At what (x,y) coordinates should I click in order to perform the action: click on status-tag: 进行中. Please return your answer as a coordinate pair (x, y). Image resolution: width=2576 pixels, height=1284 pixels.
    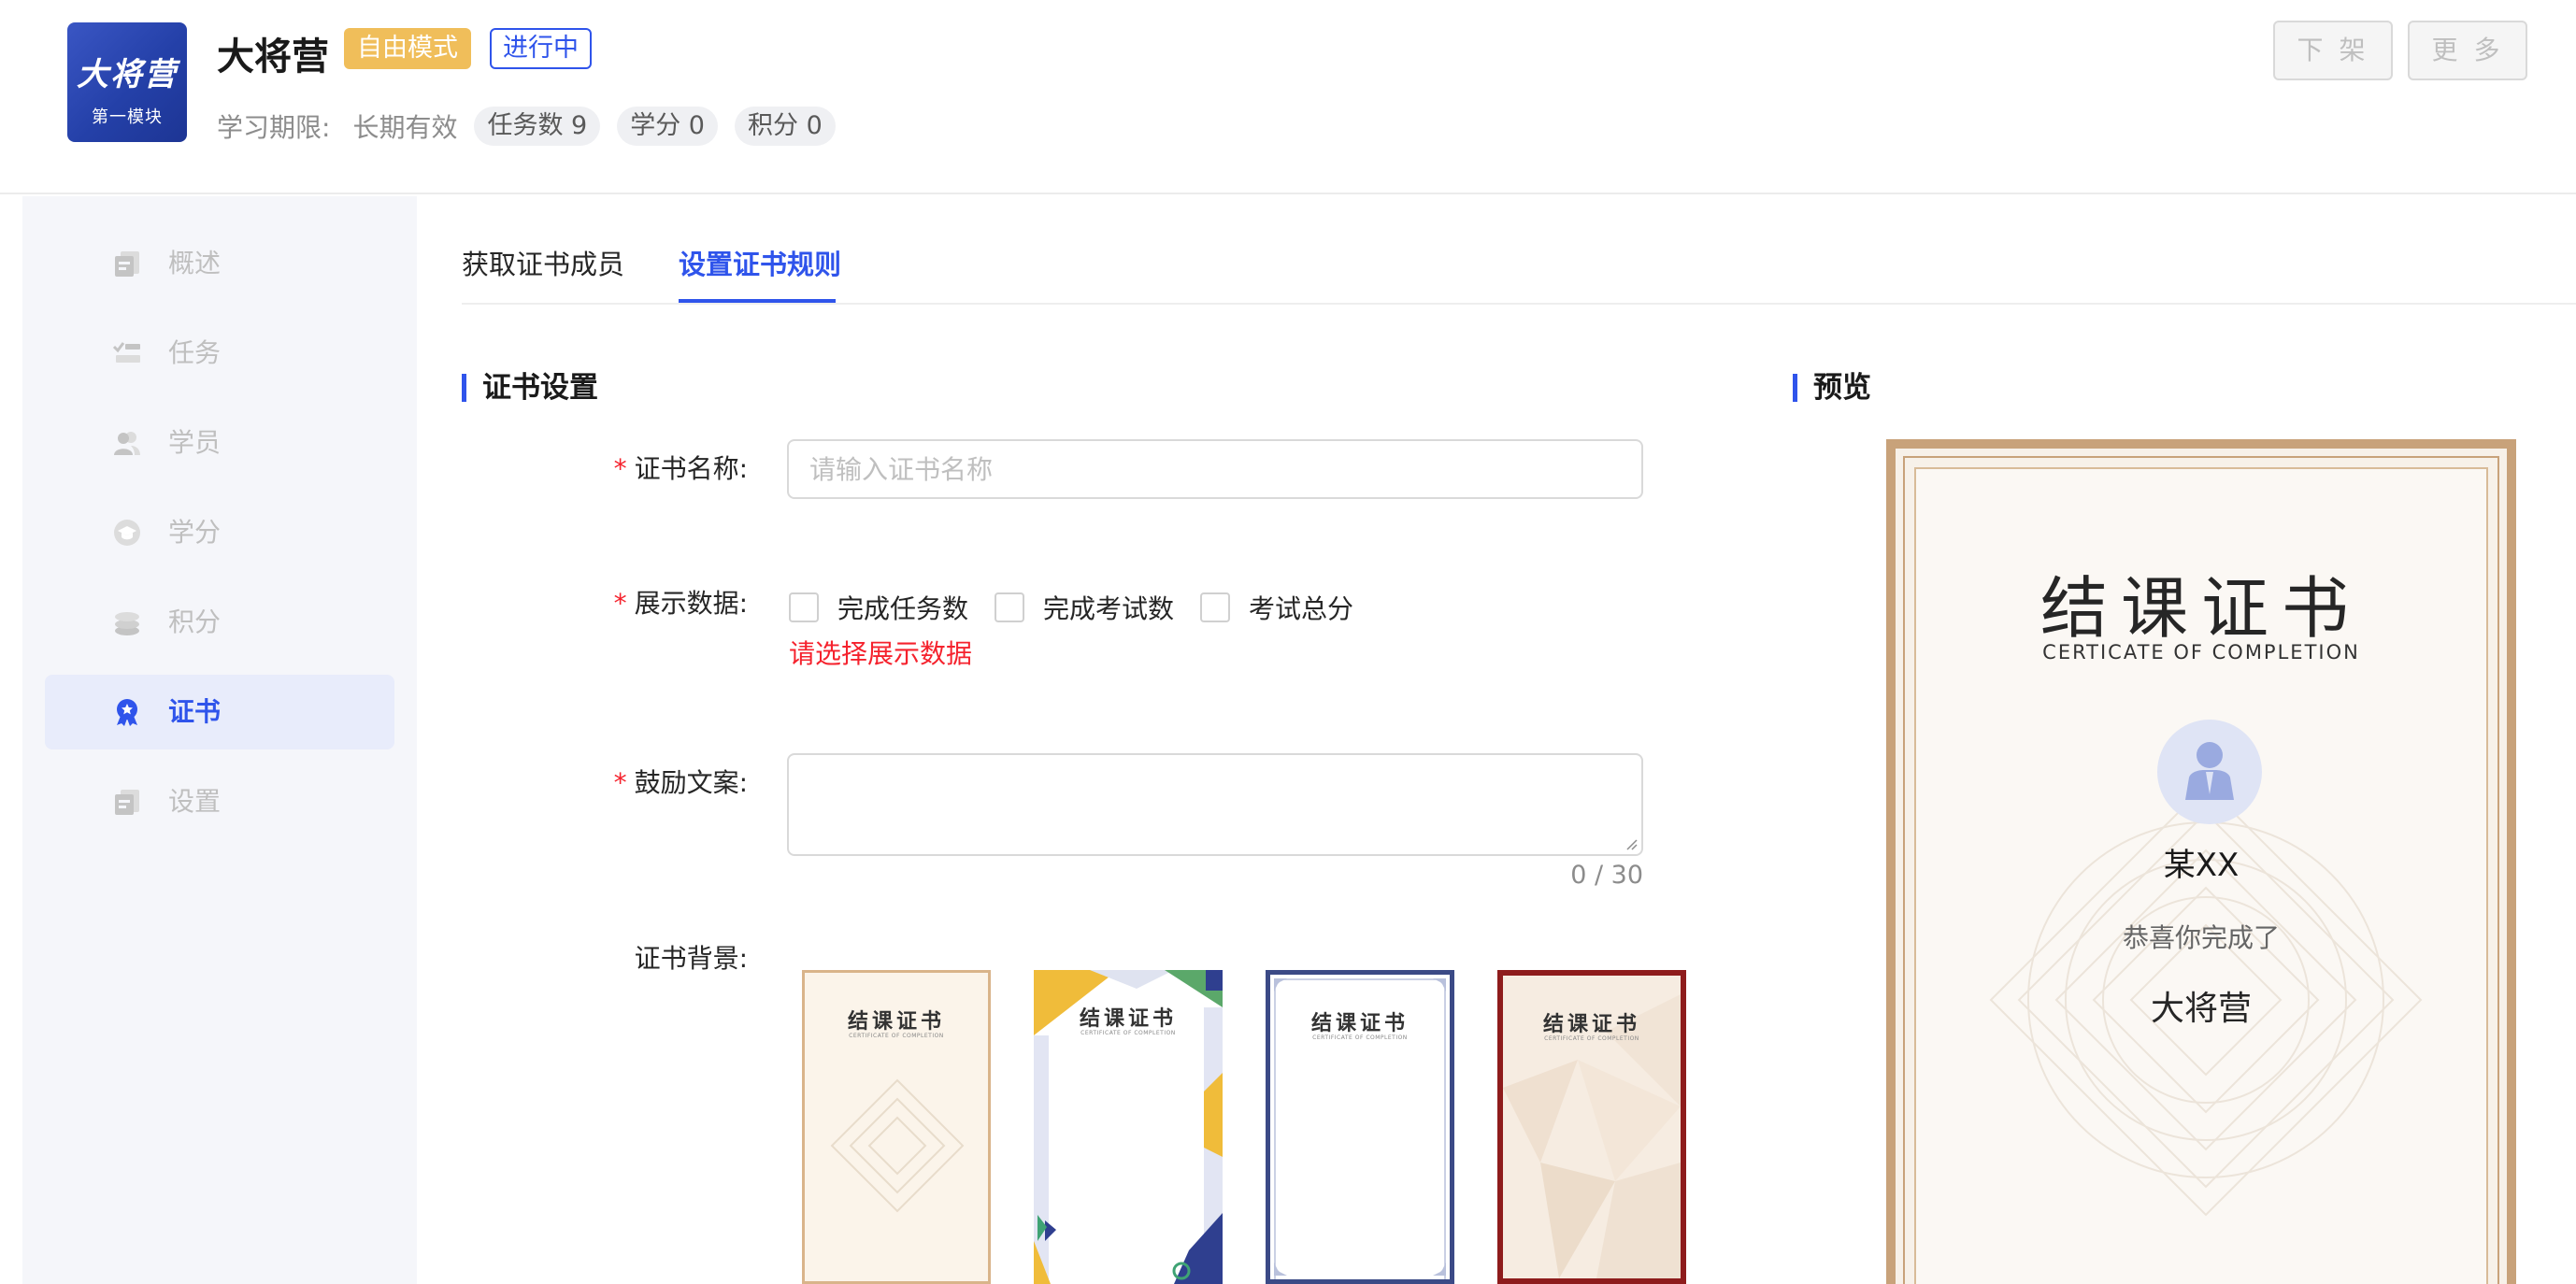
    Looking at the image, I should click on (541, 48).